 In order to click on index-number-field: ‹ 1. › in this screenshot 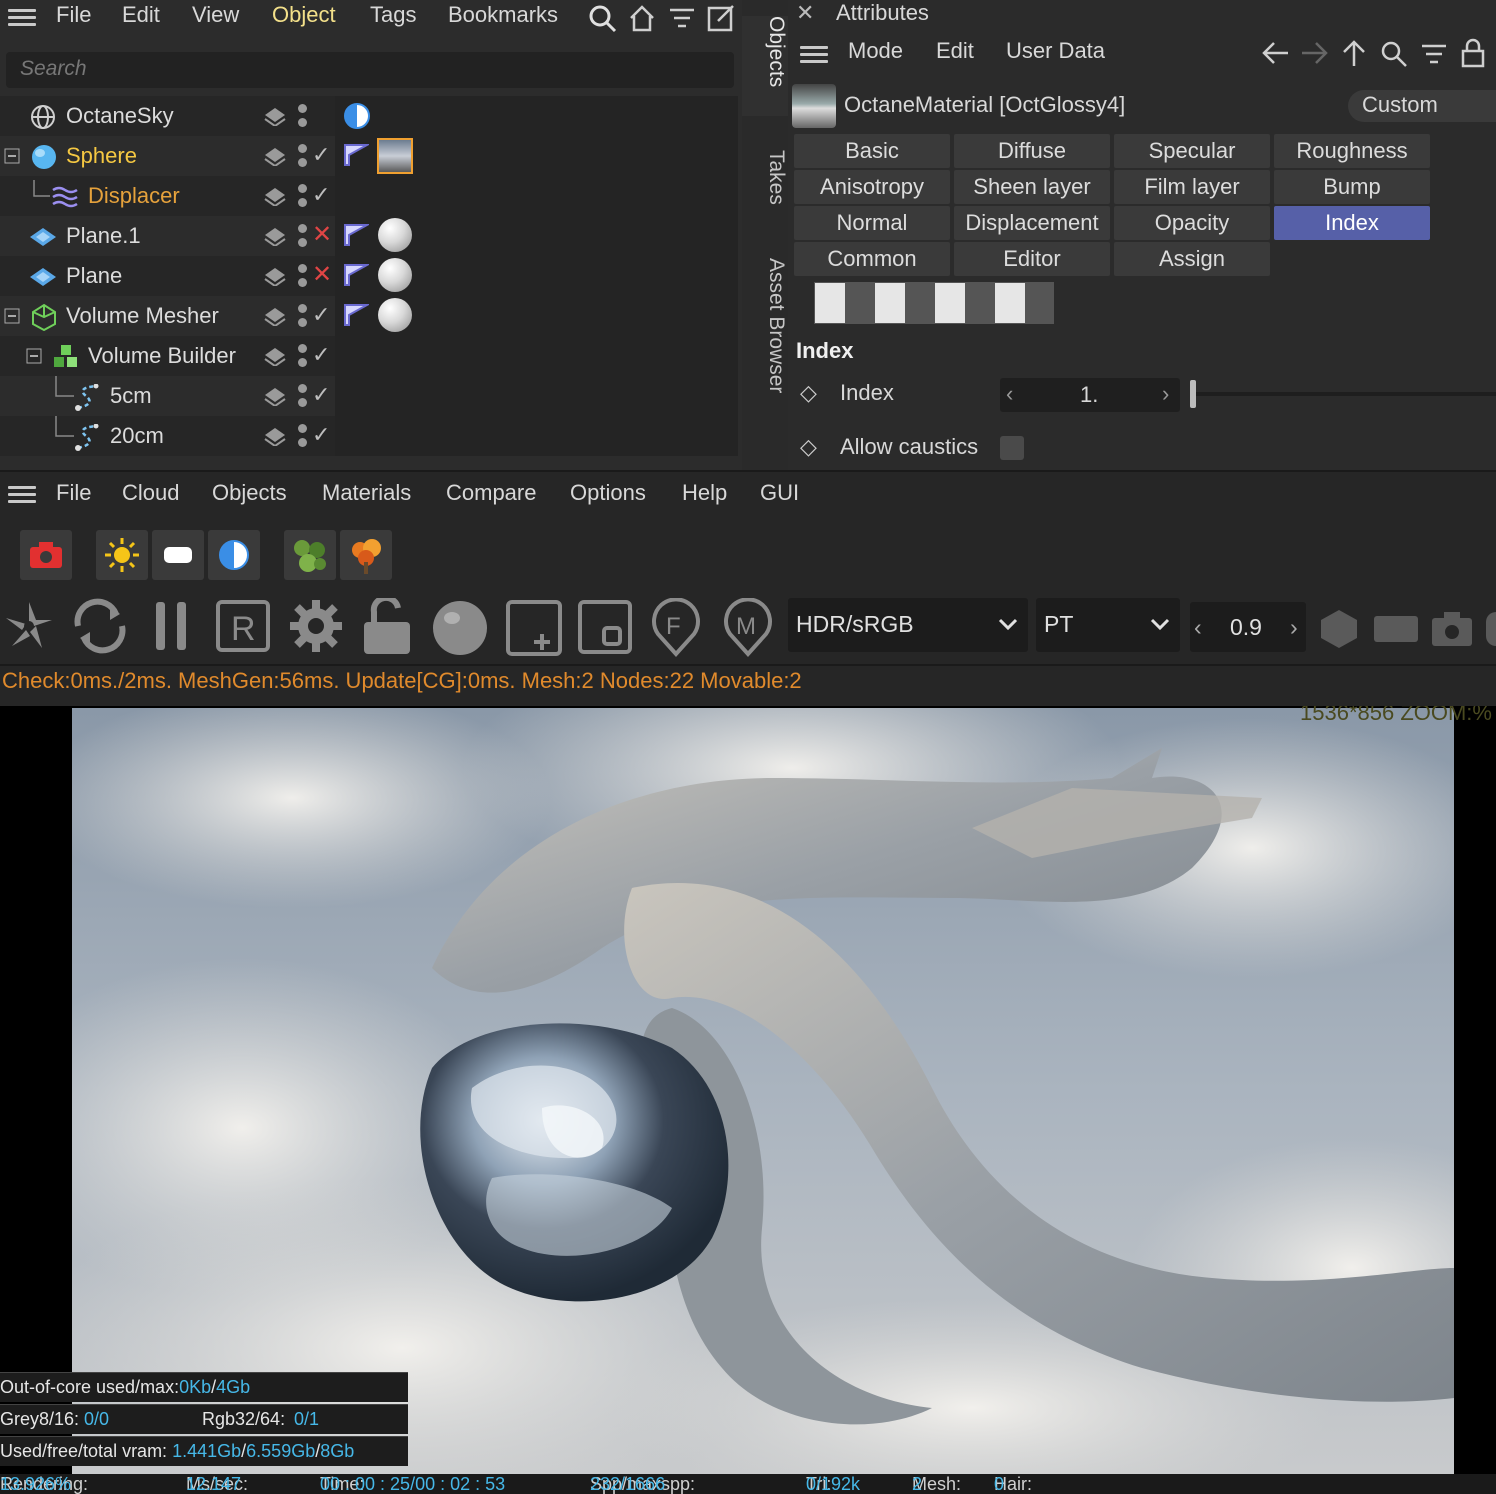, I will do `click(1090, 395)`.